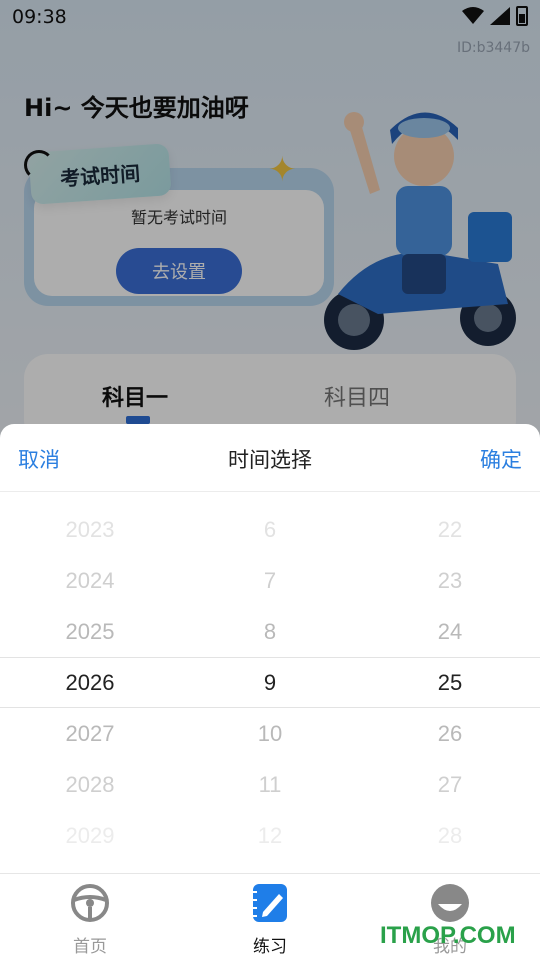 The width and height of the screenshot is (540, 960). What do you see at coordinates (90, 529) in the screenshot?
I see `year-option: 2023` at bounding box center [90, 529].